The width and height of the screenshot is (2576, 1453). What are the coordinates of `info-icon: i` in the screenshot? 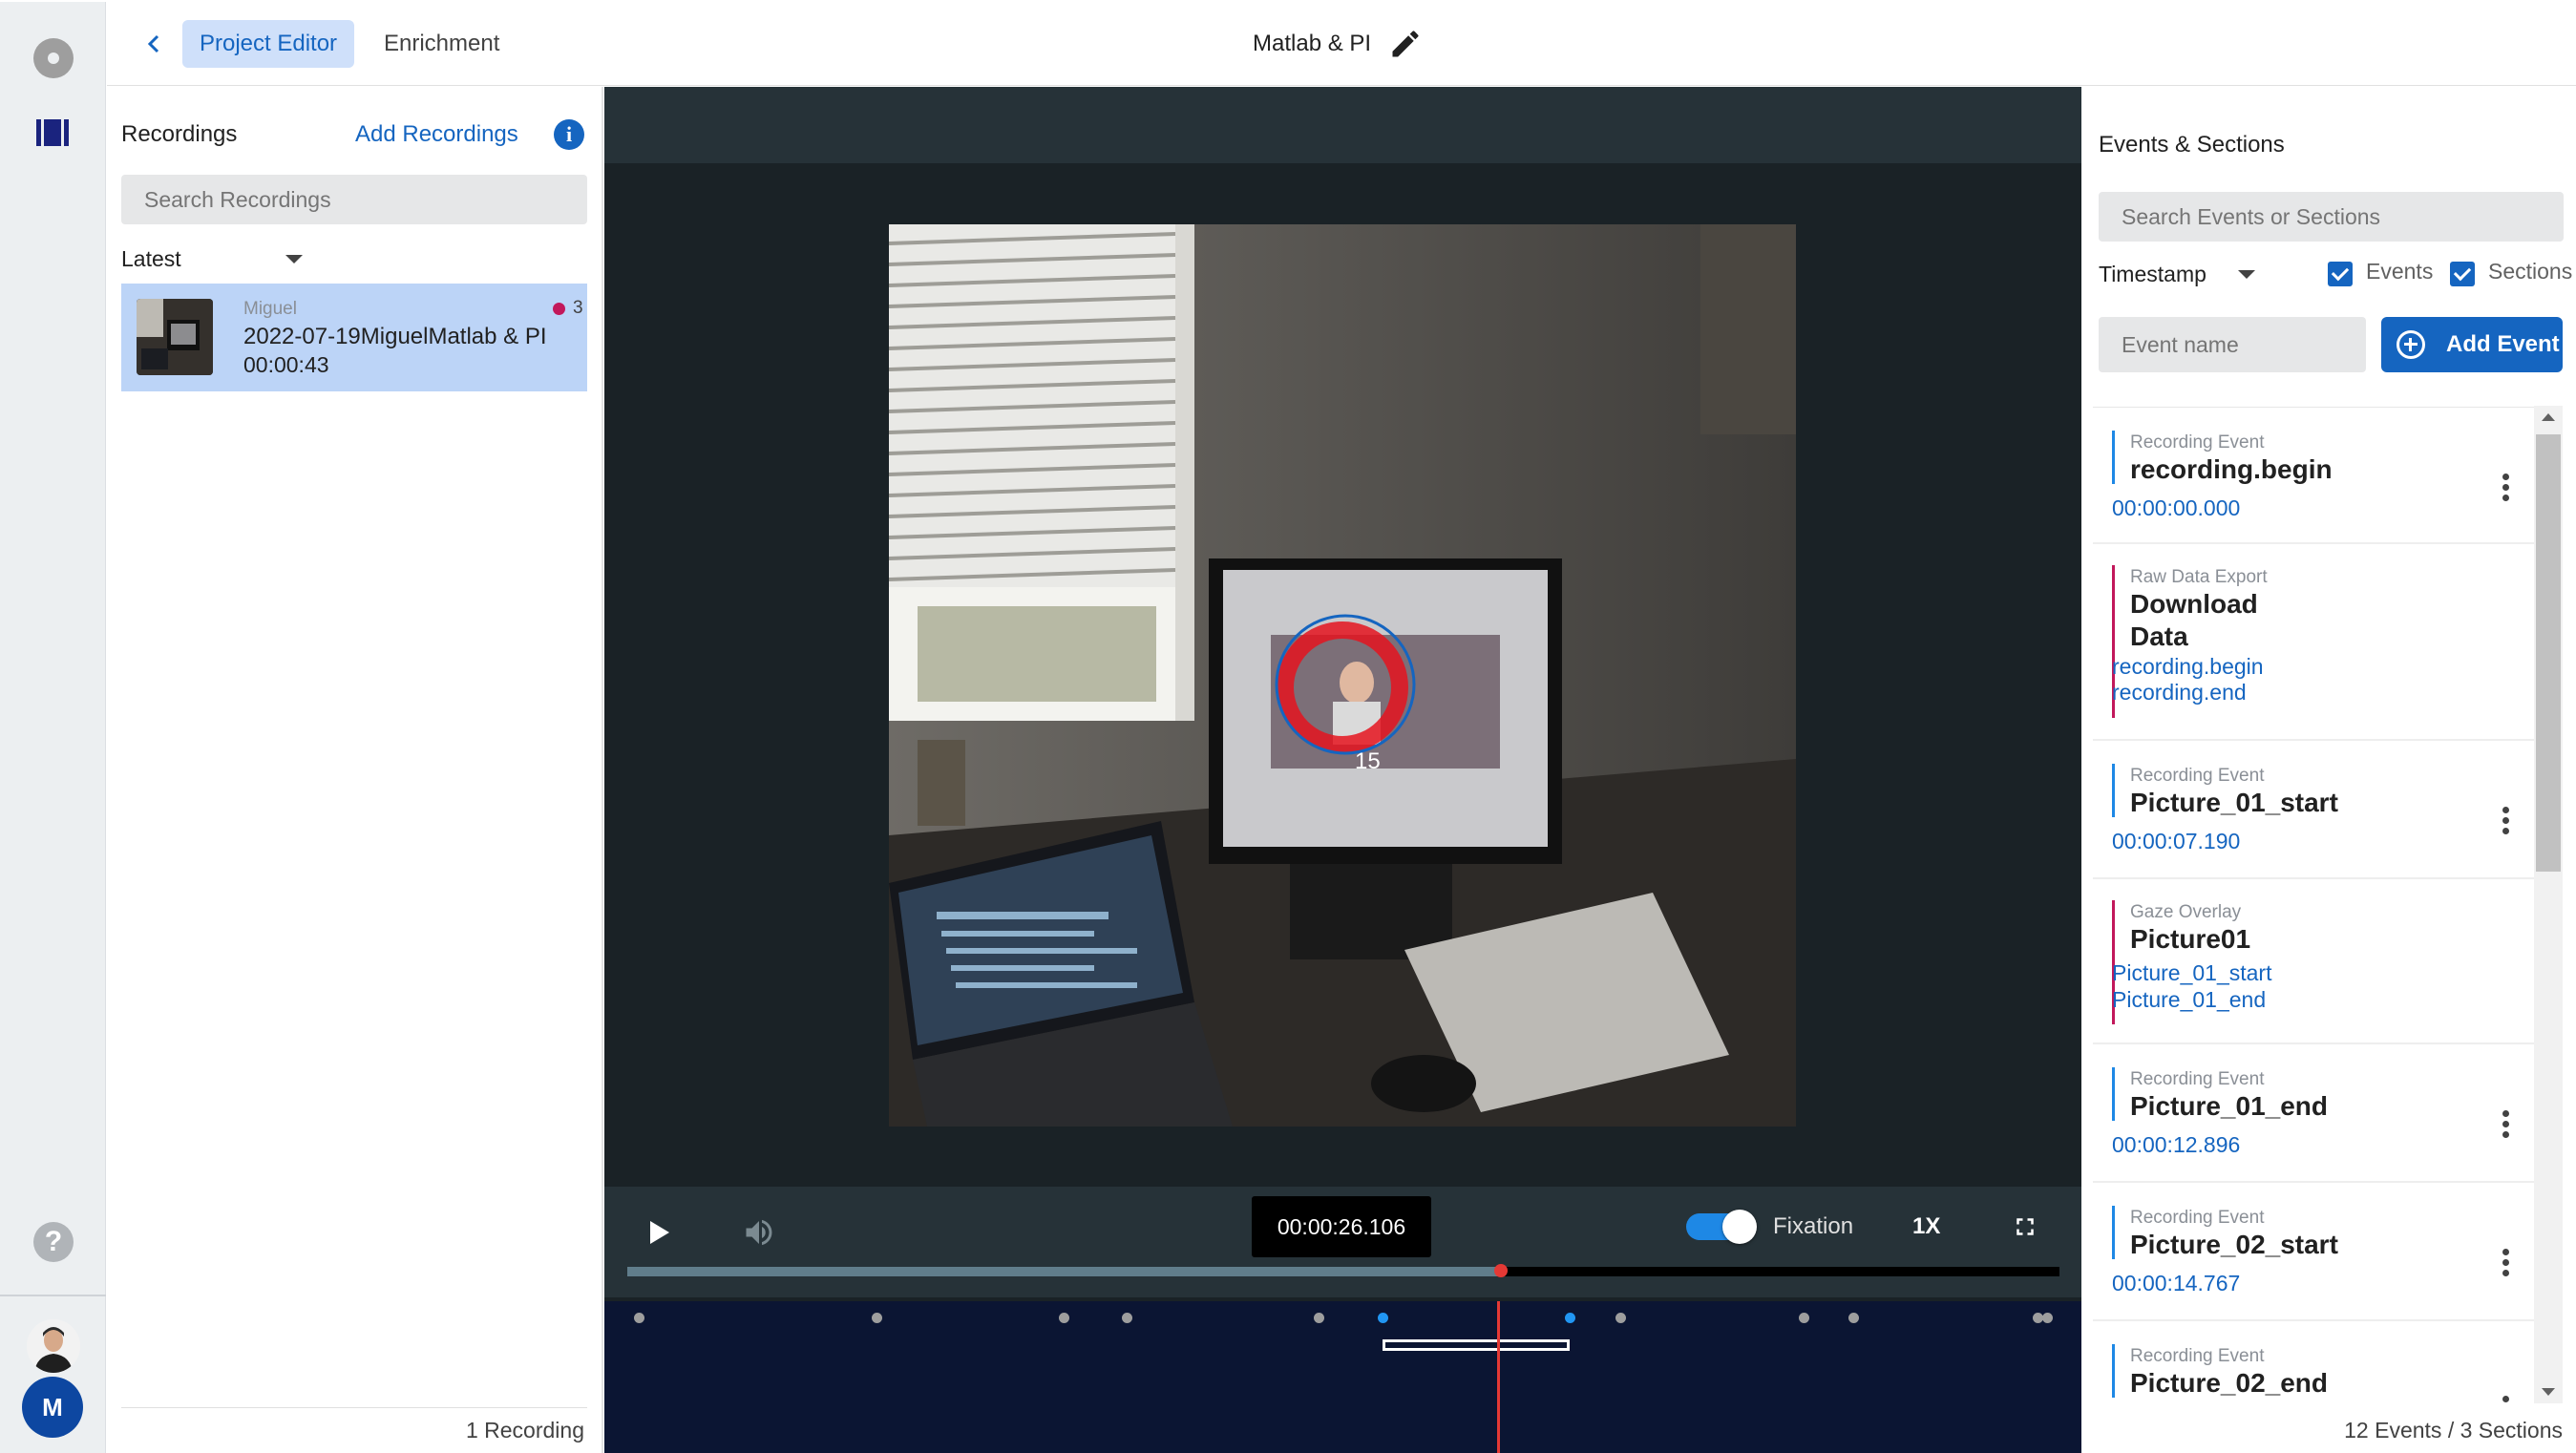 It's located at (569, 134).